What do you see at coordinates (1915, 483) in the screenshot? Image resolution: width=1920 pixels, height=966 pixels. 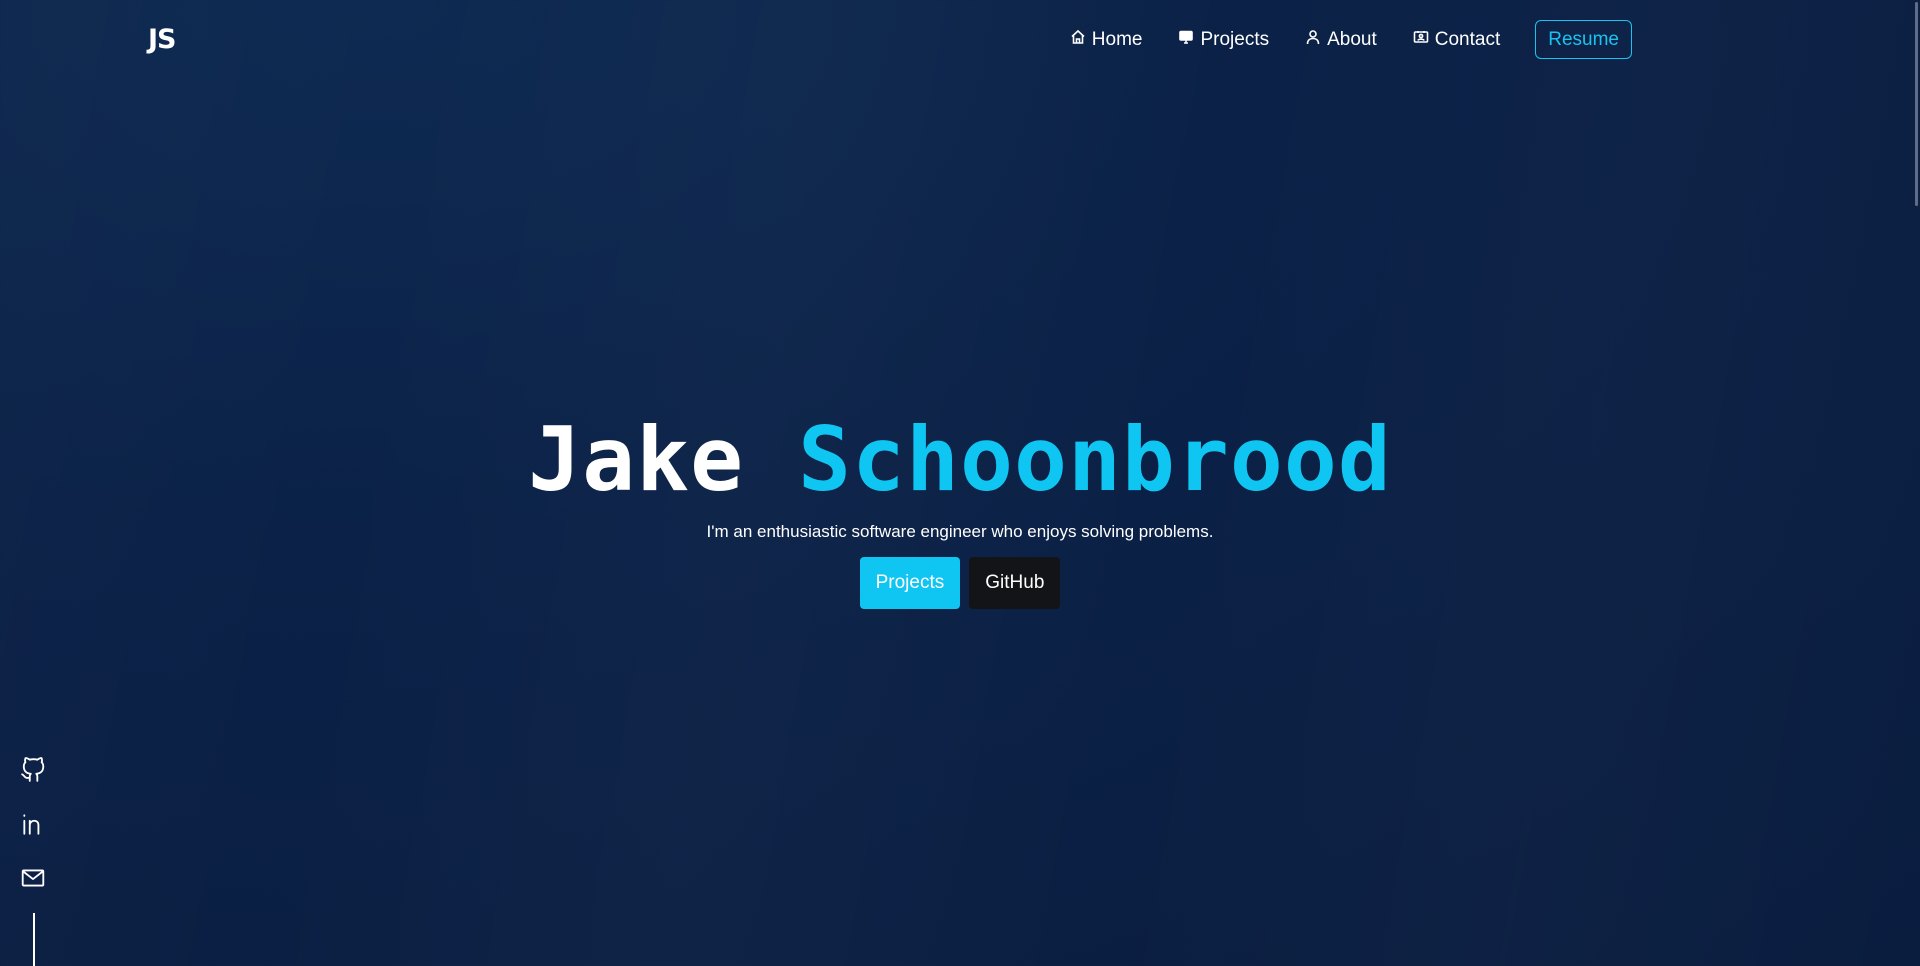 I see `page-scrollbar` at bounding box center [1915, 483].